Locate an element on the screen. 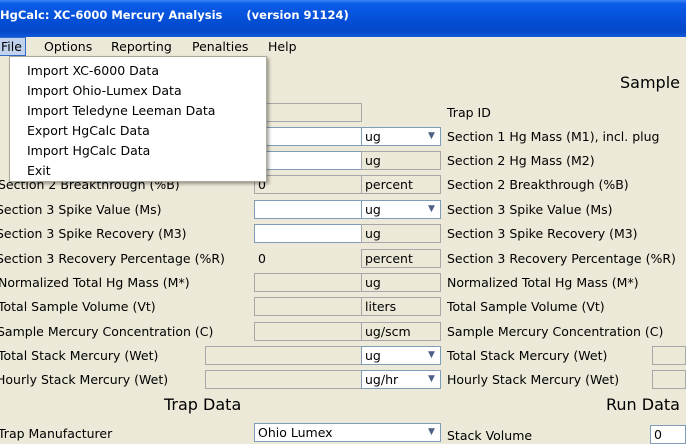 The width and height of the screenshot is (686, 444). menu-reporting: Reporting is located at coordinates (141, 46).